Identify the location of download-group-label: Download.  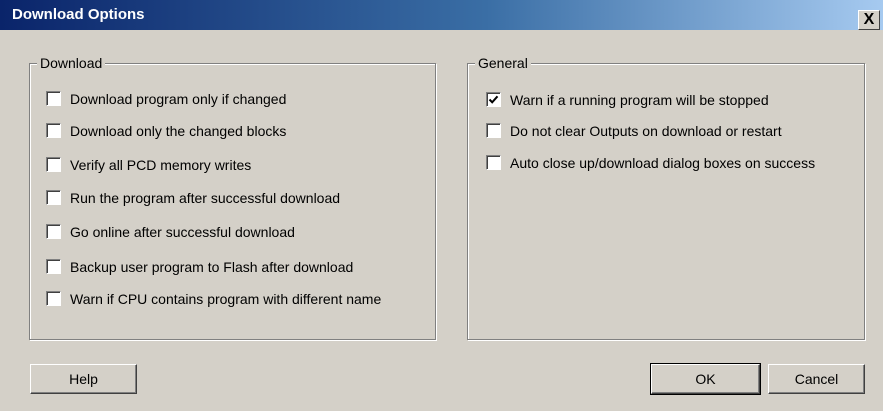
(71, 63).